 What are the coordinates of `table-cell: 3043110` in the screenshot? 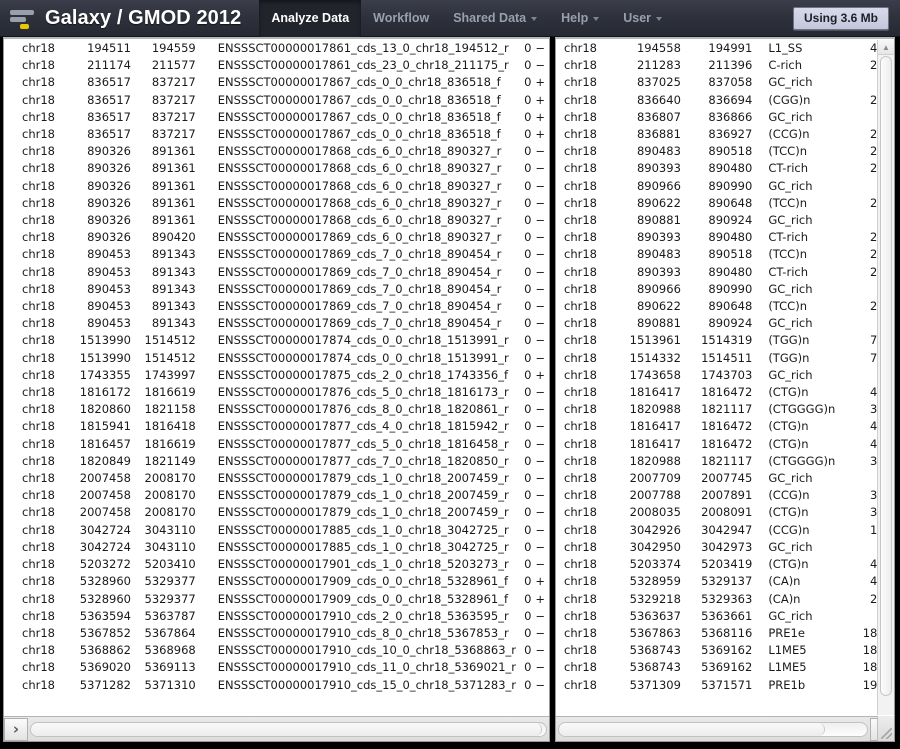 It's located at (170, 546).